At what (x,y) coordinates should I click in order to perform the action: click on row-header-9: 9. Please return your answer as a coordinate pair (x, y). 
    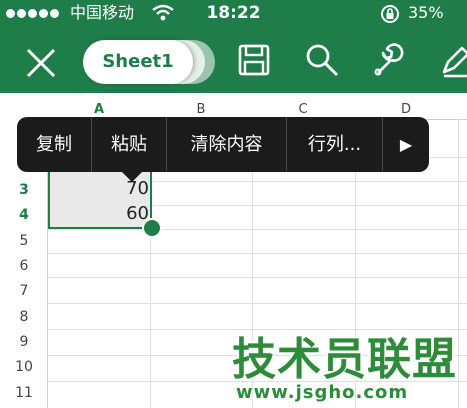
    Looking at the image, I should click on (24, 342).